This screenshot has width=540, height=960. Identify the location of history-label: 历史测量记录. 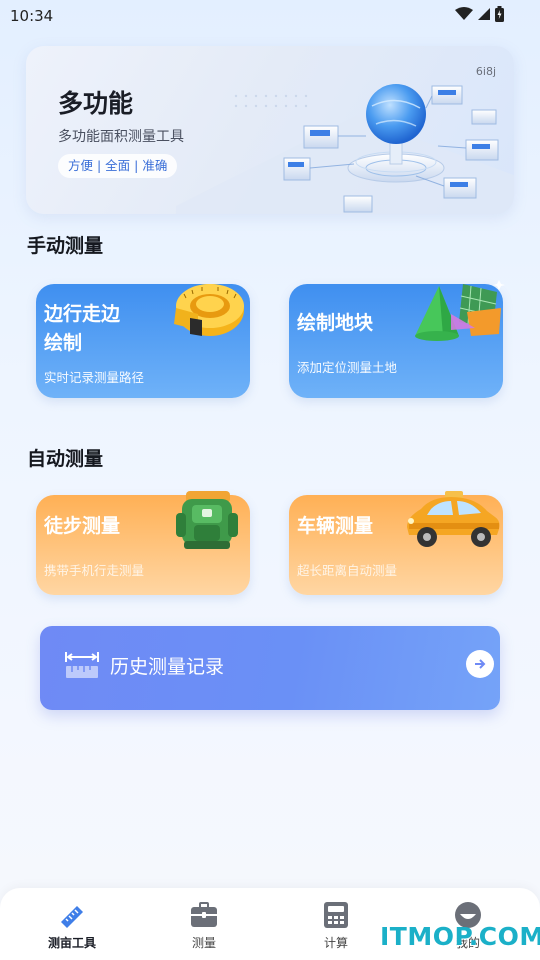
(167, 667).